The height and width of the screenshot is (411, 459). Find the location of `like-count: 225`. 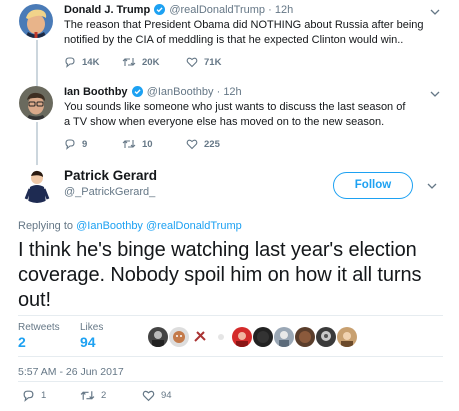

like-count: 225 is located at coordinates (212, 144).